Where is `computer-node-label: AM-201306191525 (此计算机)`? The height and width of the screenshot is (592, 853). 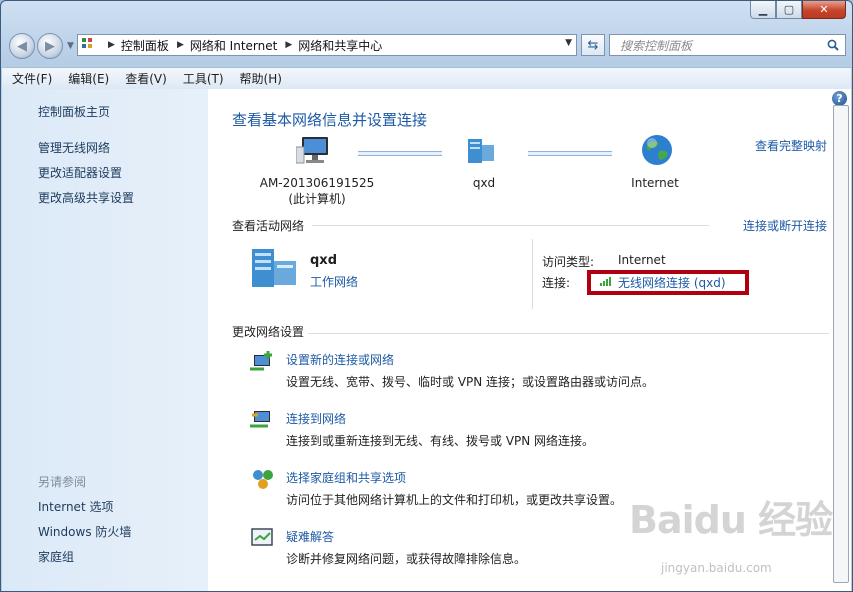
computer-node-label: AM-201306191525 (此计算机) is located at coordinates (317, 191).